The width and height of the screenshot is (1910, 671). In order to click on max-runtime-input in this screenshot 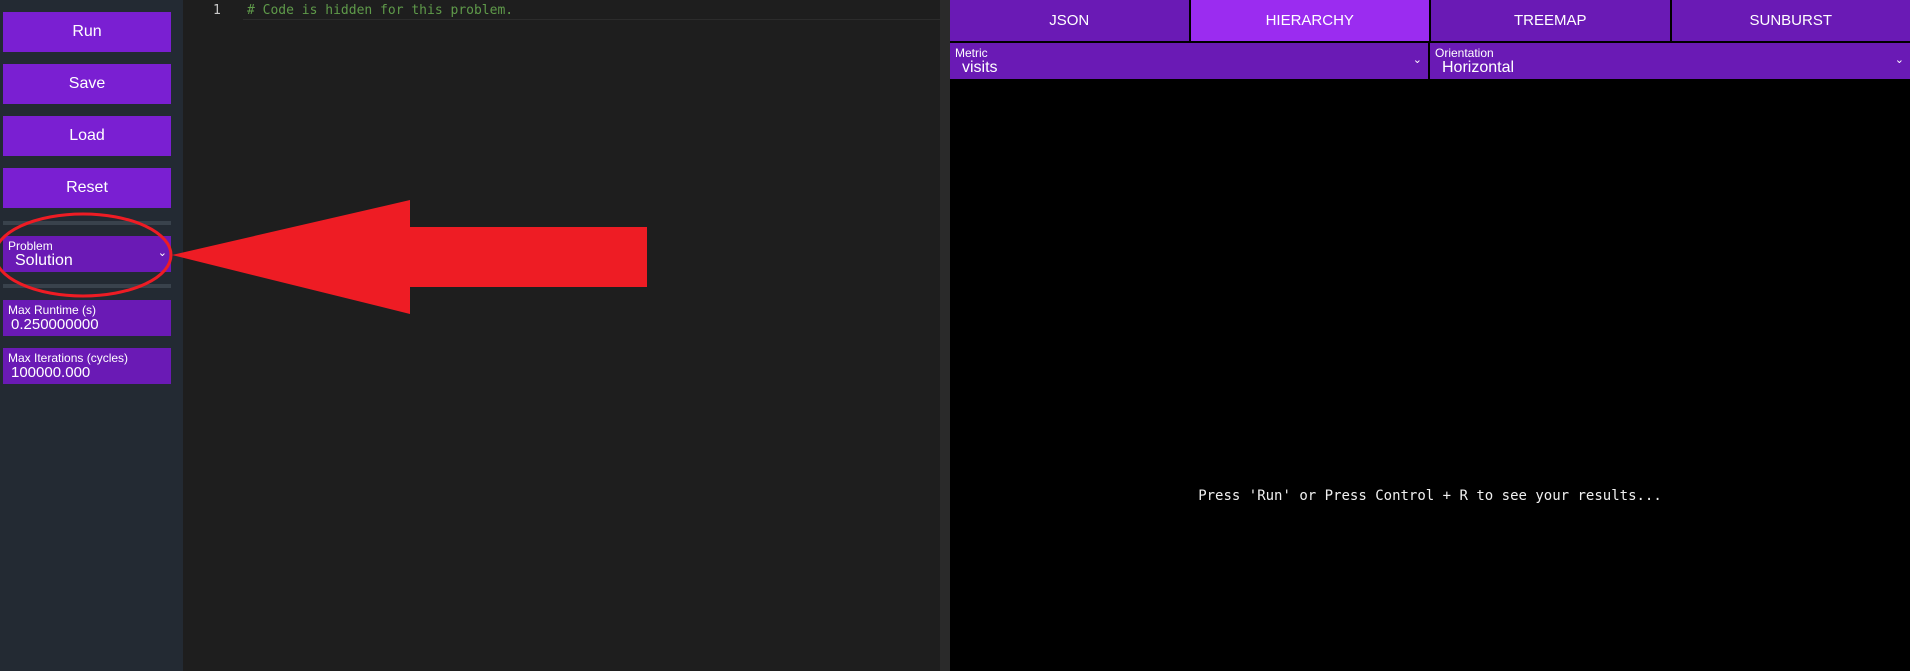, I will do `click(86, 324)`.